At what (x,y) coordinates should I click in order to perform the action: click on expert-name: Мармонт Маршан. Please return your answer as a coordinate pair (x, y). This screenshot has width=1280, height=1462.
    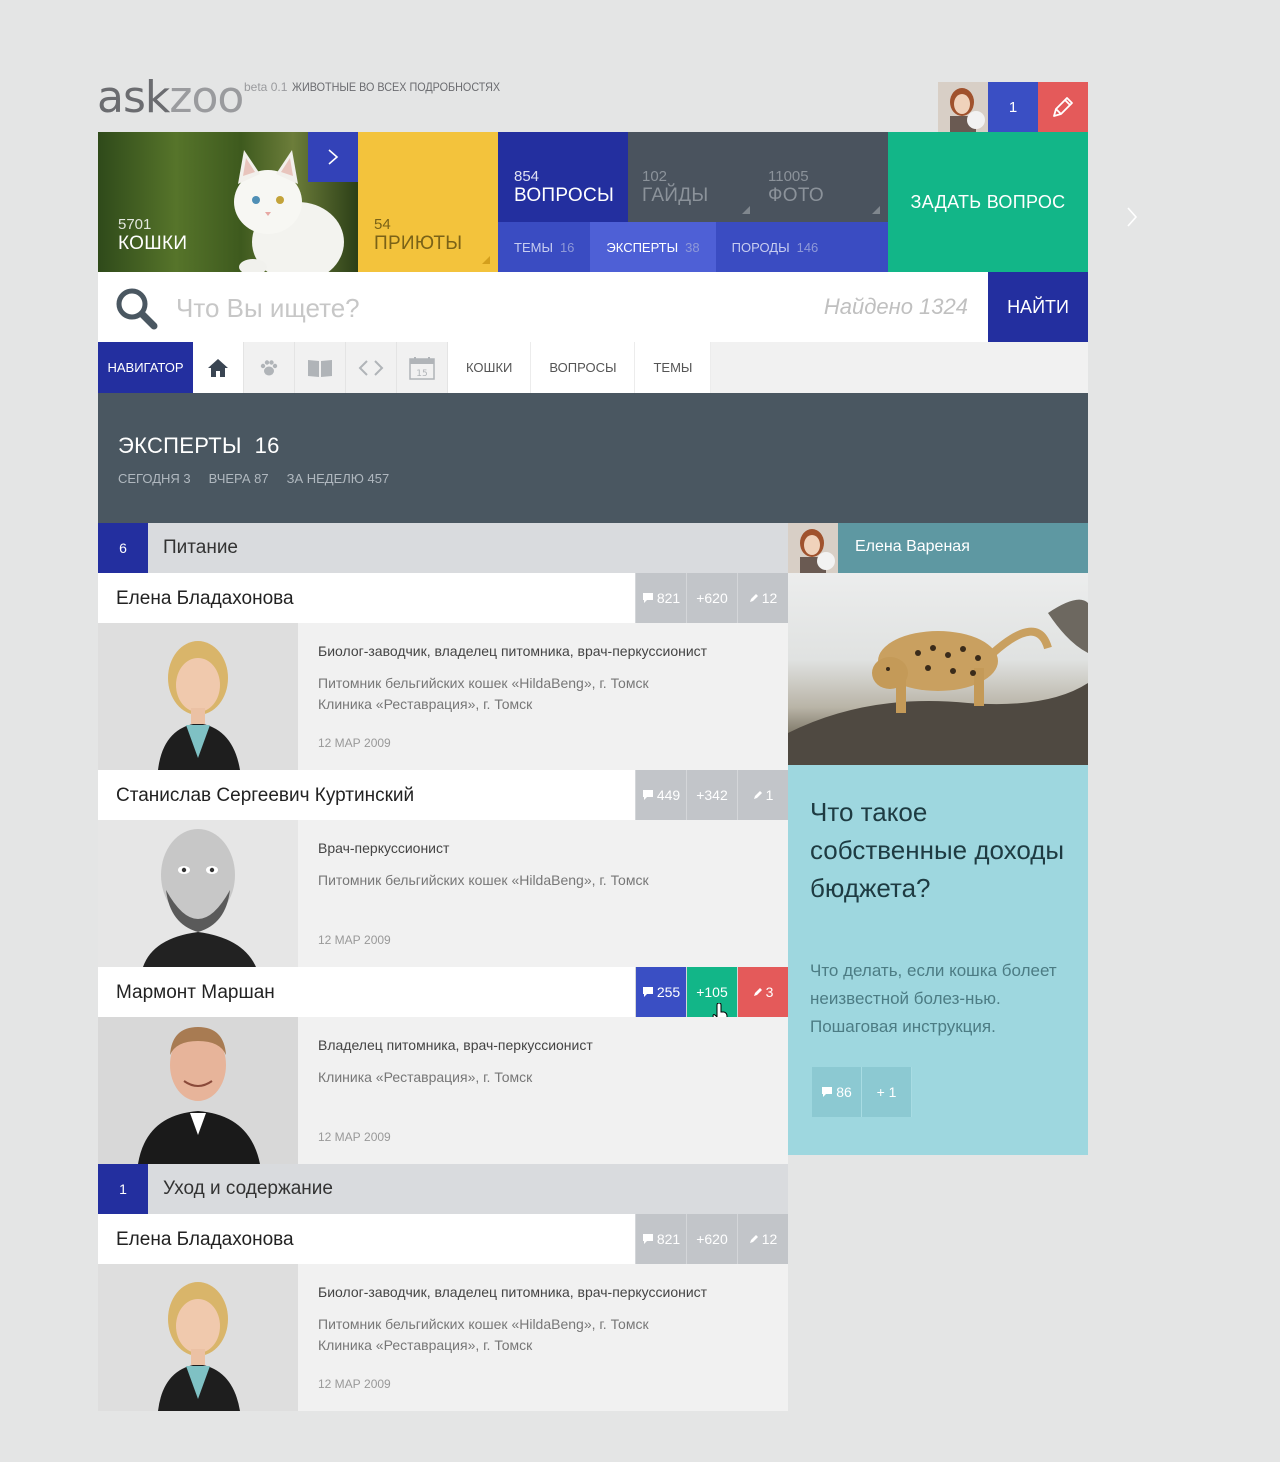
    Looking at the image, I should click on (195, 993).